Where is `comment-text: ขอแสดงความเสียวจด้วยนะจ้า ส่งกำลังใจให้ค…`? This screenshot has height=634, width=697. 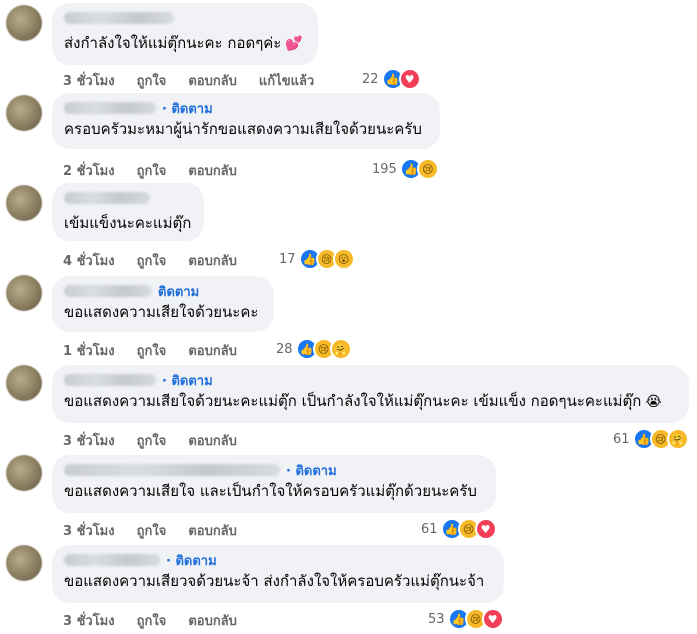 comment-text: ขอแสดงความเสียวจด้วยนะจ้า ส่งกำลังใจให้ค… is located at coordinates (274, 581).